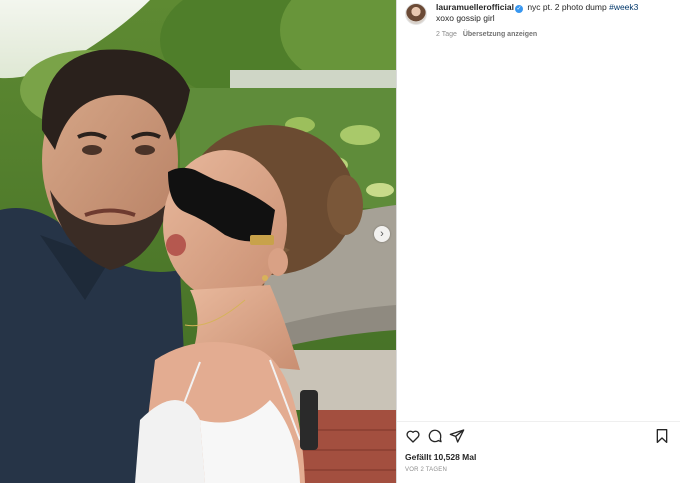 The image size is (680, 483). What do you see at coordinates (475, 7) in the screenshot?
I see `username-link: lauramuellerofficial` at bounding box center [475, 7].